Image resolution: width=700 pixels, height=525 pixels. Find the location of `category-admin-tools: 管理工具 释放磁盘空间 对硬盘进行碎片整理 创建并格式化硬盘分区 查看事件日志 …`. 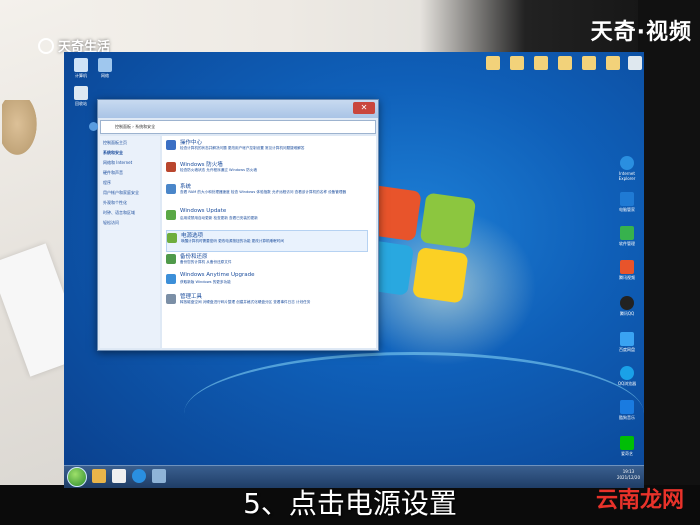

category-admin-tools: 管理工具 释放磁盘空间 对硬盘进行碎片整理 创建并格式化硬盘分区 查看事件日志 … is located at coordinates (266, 302).